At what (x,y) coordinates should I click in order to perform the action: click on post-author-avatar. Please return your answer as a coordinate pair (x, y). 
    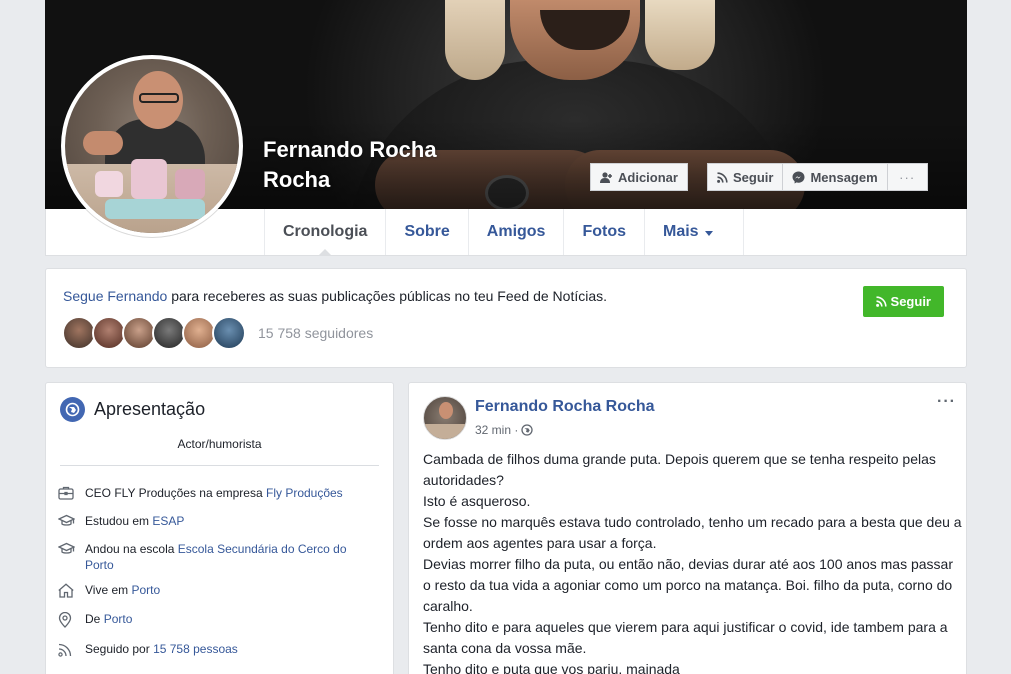
    Looking at the image, I should click on (445, 418).